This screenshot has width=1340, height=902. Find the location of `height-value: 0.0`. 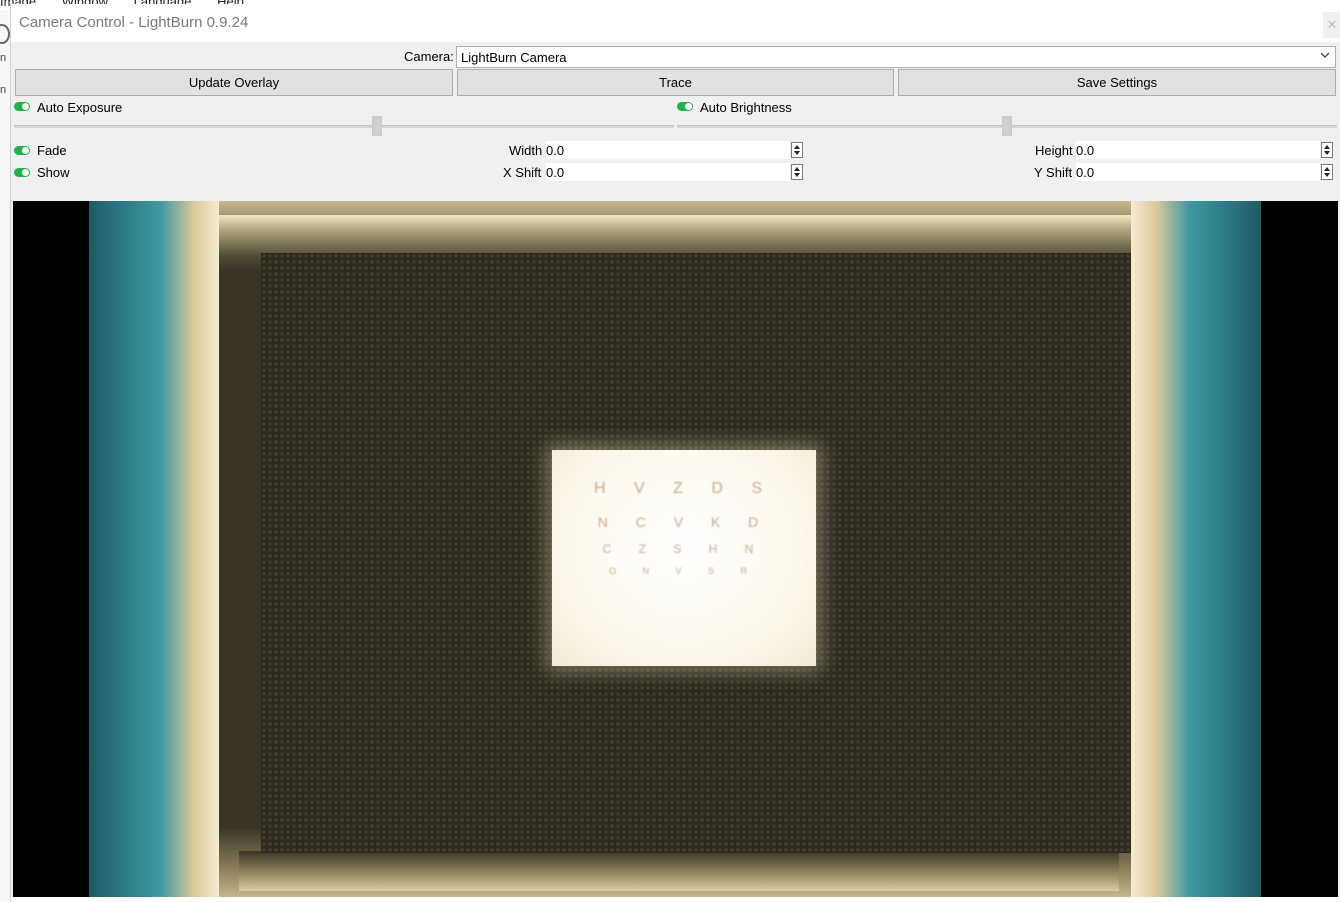

height-value: 0.0 is located at coordinates (1085, 150).